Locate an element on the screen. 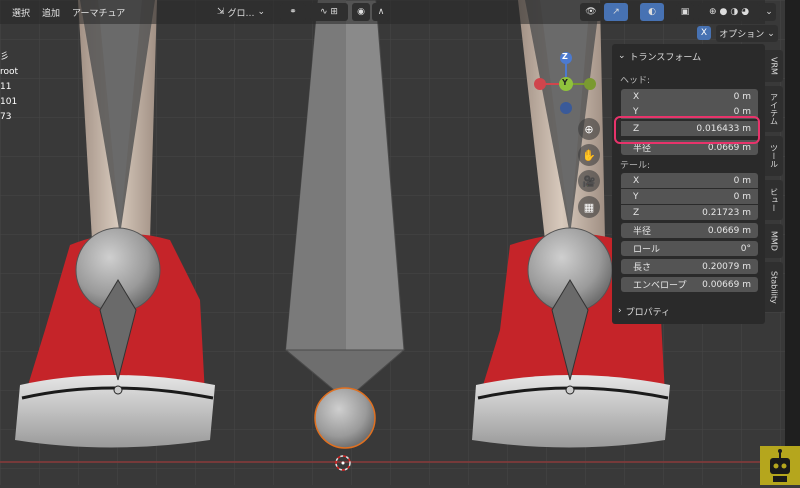 The image size is (800, 488). transform-panel-header: ⌄ トランスフォーム is located at coordinates (659, 56).